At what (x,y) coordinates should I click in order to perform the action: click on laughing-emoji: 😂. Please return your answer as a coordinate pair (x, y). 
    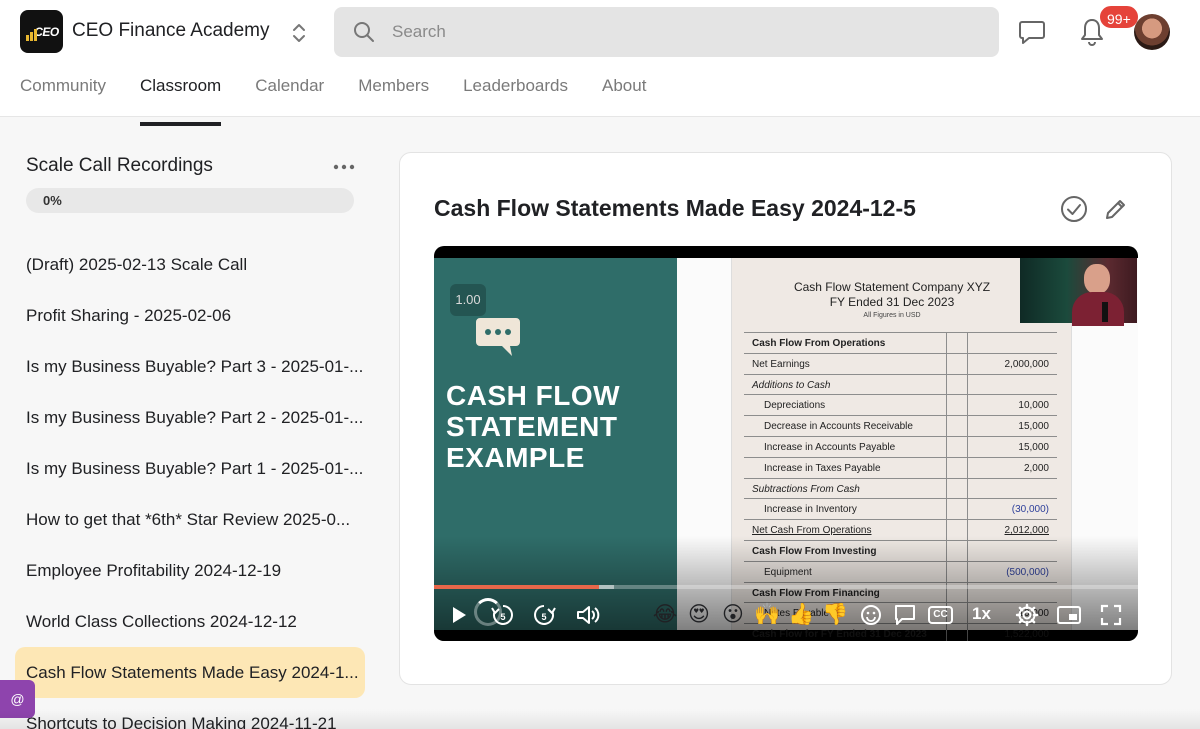
    Looking at the image, I should click on (665, 615).